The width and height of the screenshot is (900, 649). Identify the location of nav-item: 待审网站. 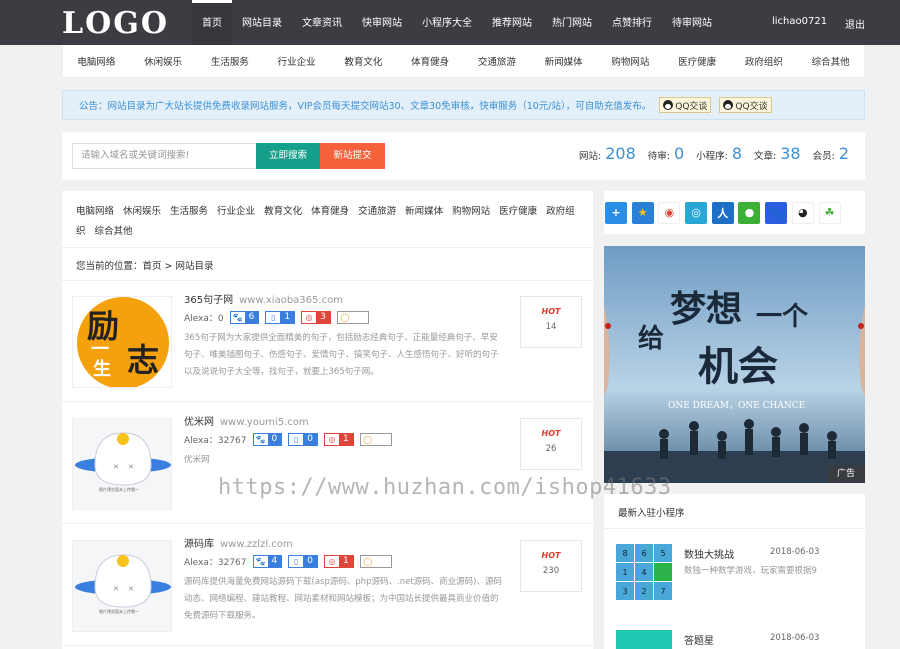
(692, 22).